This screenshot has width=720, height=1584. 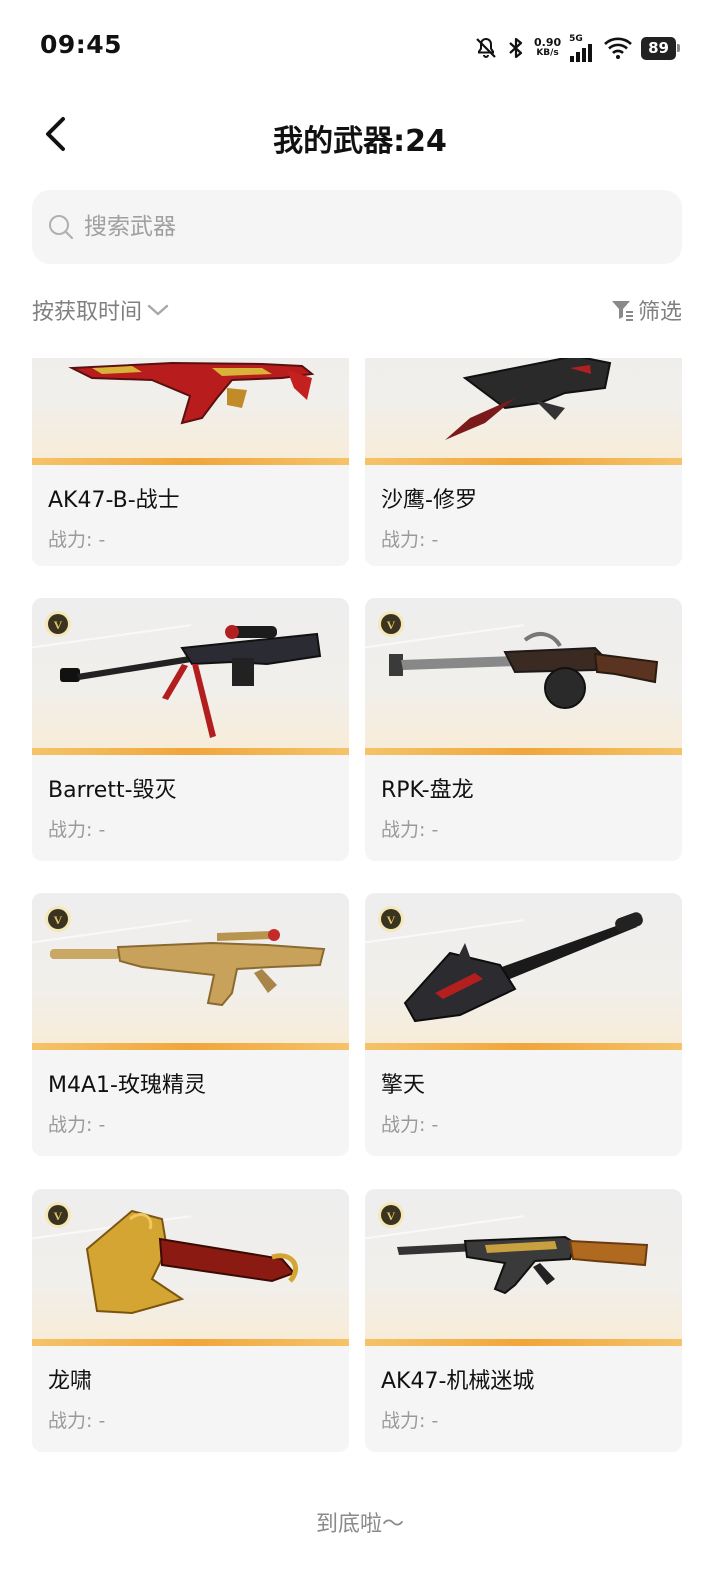 I want to click on sniper-rifle-image, so click(x=191, y=681).